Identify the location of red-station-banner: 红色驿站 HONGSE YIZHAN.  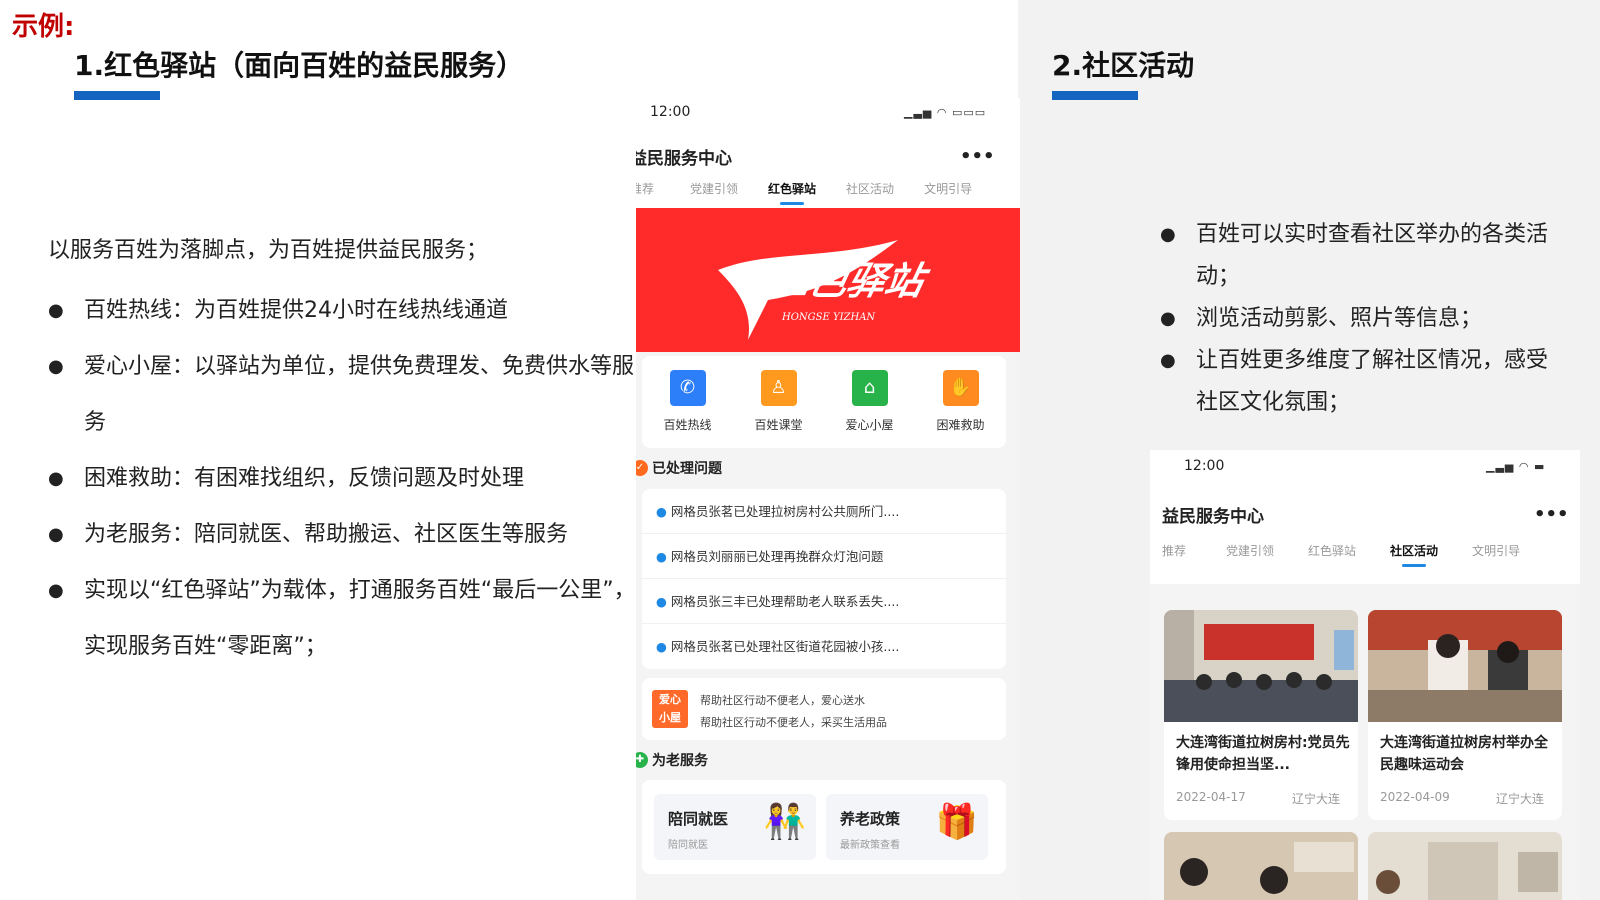
(828, 280).